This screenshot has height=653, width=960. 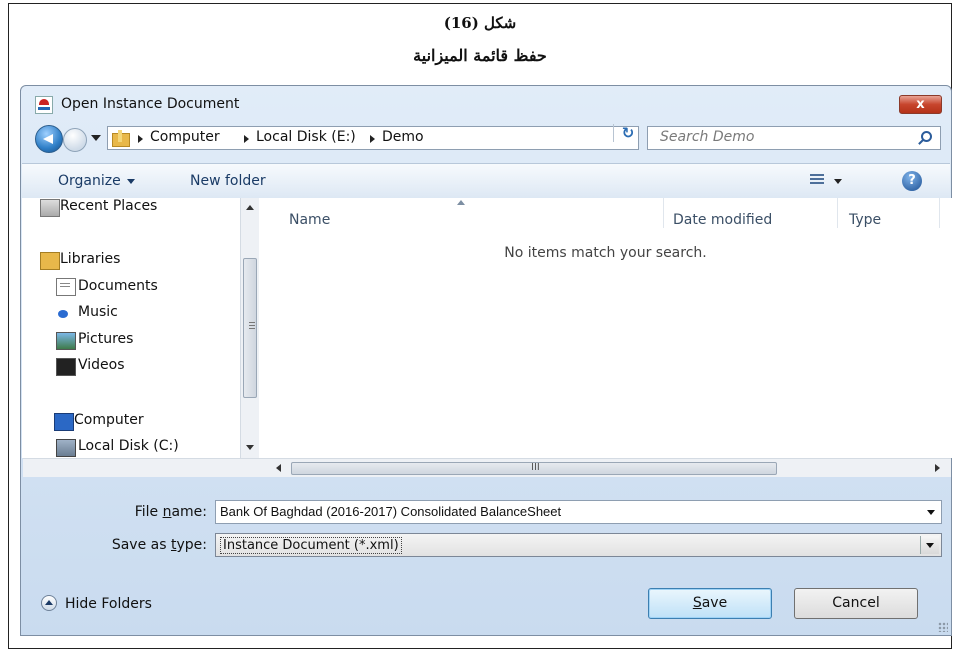 What do you see at coordinates (44, 105) in the screenshot?
I see `app-icon` at bounding box center [44, 105].